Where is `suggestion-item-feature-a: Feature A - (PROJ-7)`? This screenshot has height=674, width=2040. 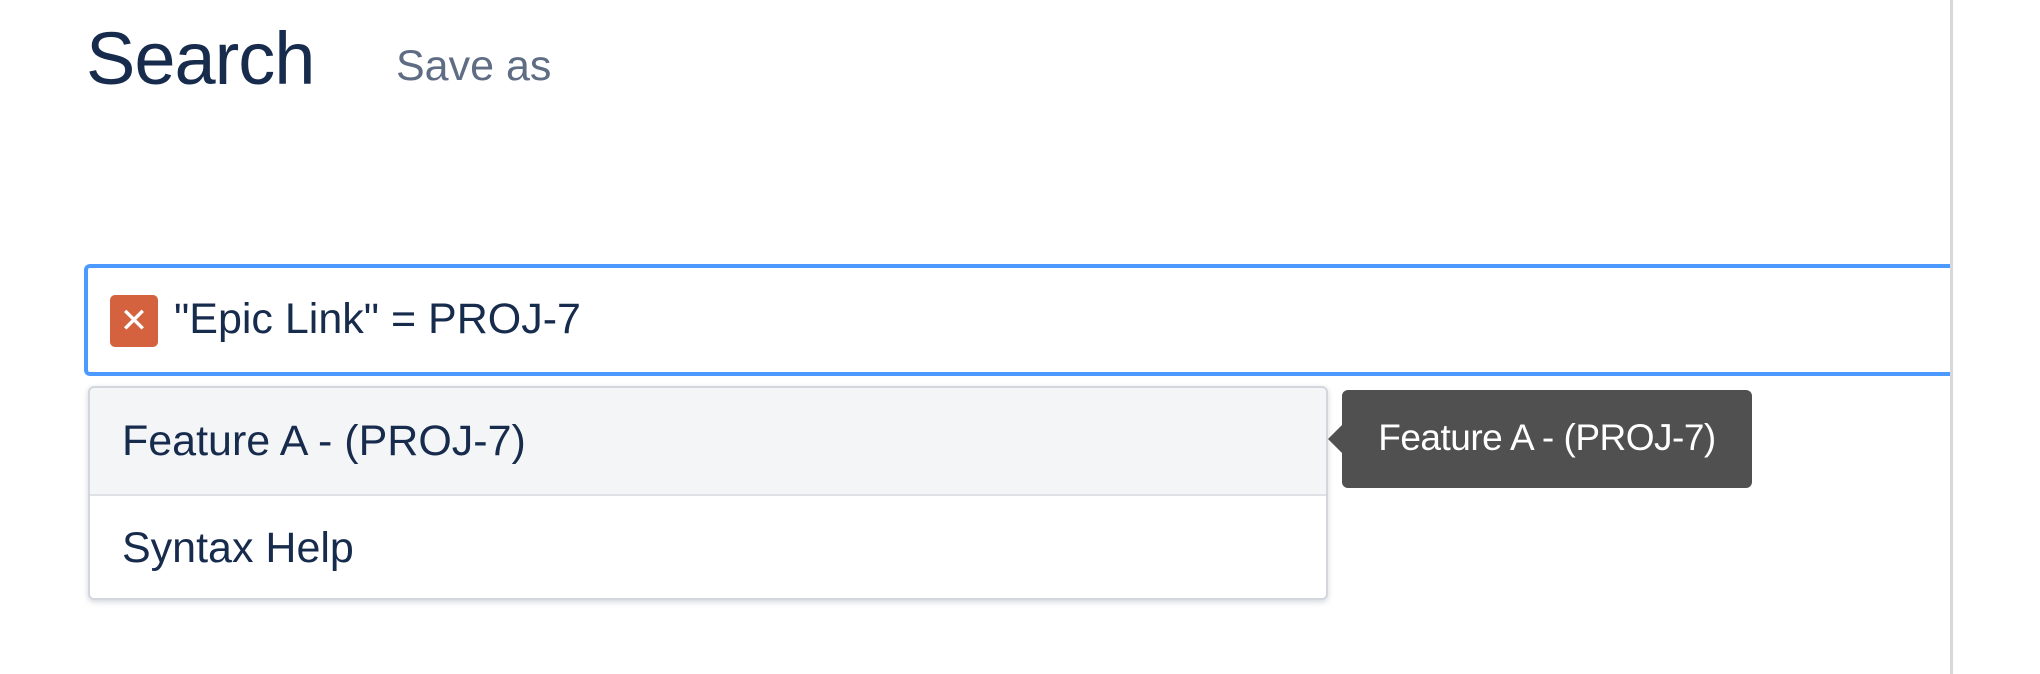
suggestion-item-feature-a: Feature A - (PROJ-7) is located at coordinates (708, 442).